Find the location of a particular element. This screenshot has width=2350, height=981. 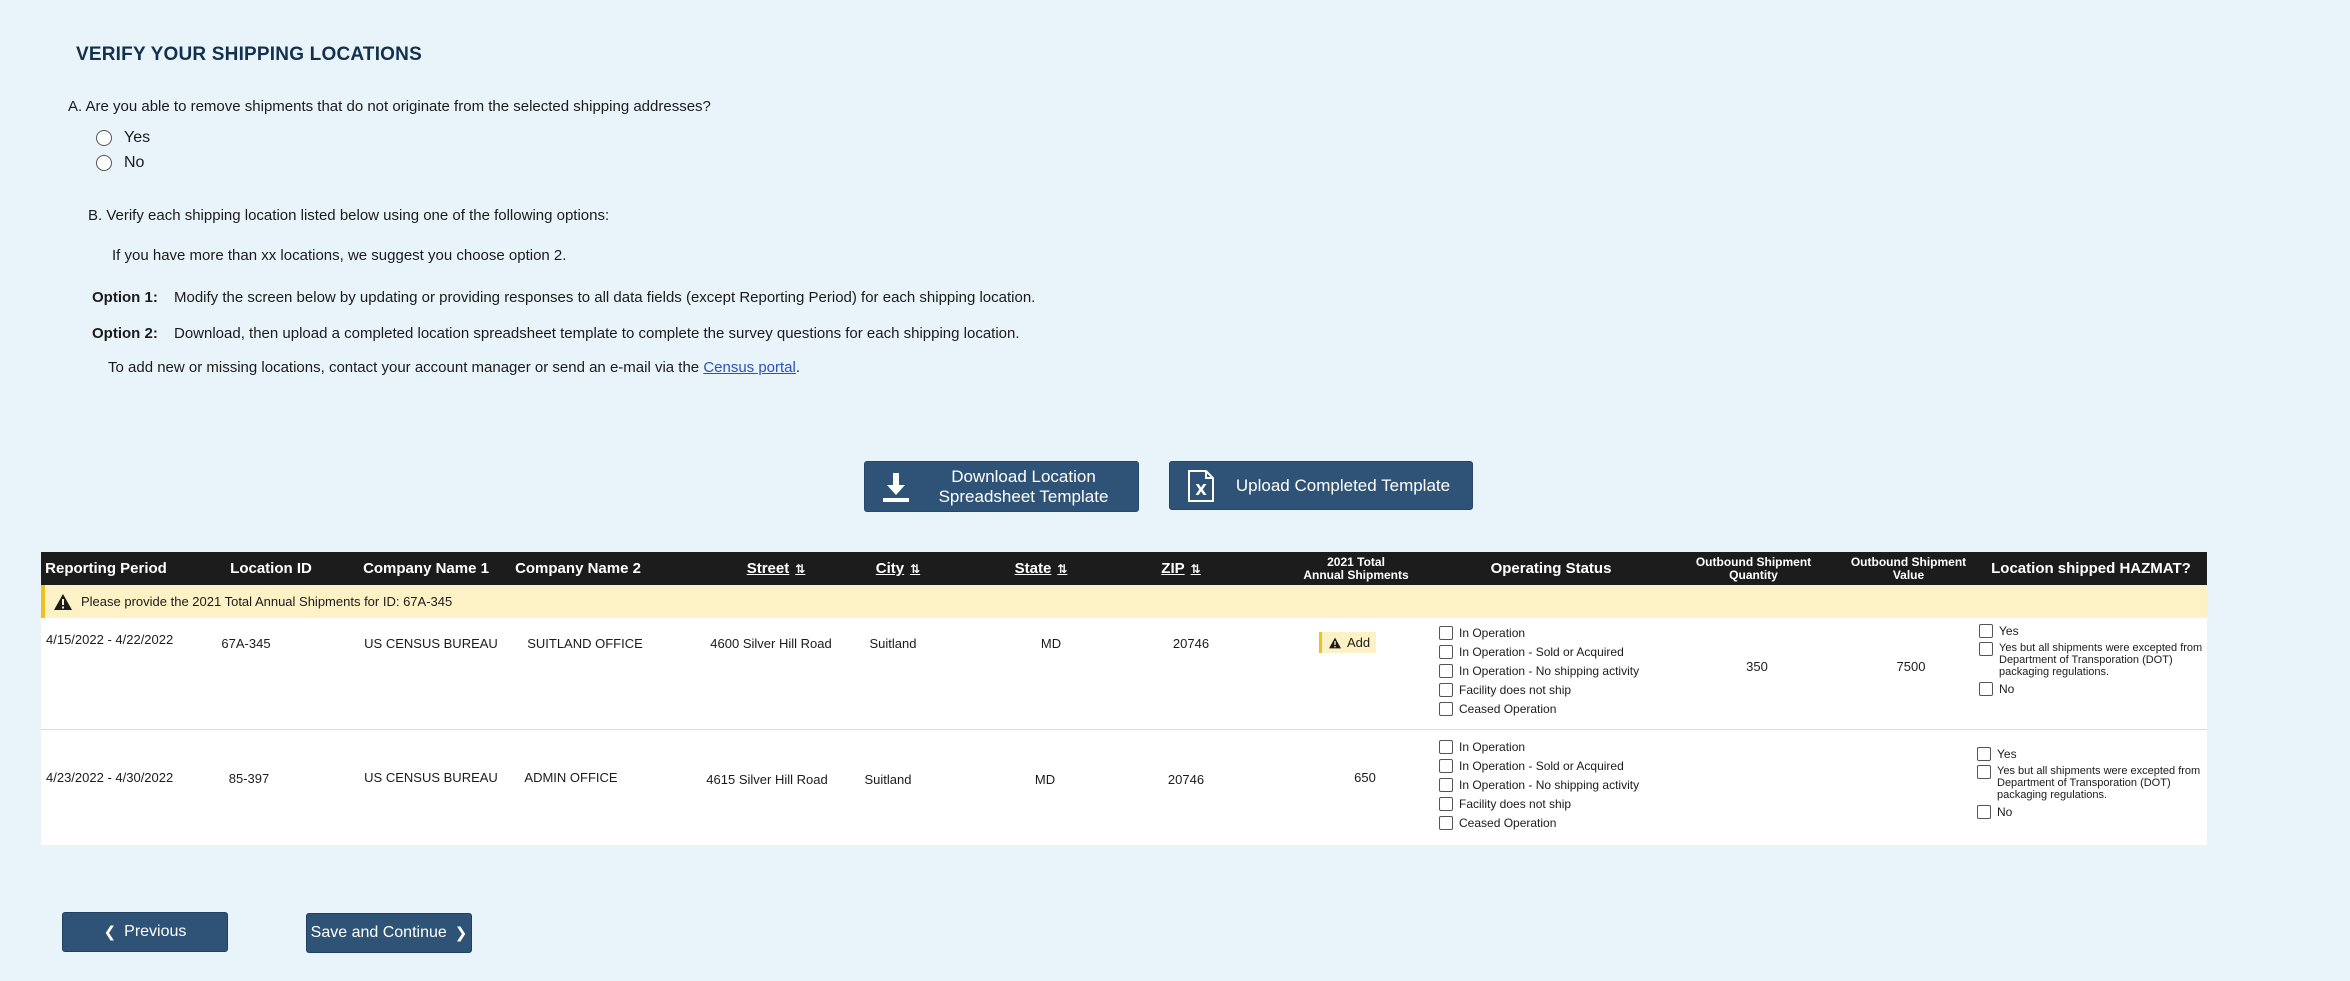

page-title: VERIFY YOUR SHIPPING LOCATIONS is located at coordinates (249, 54).